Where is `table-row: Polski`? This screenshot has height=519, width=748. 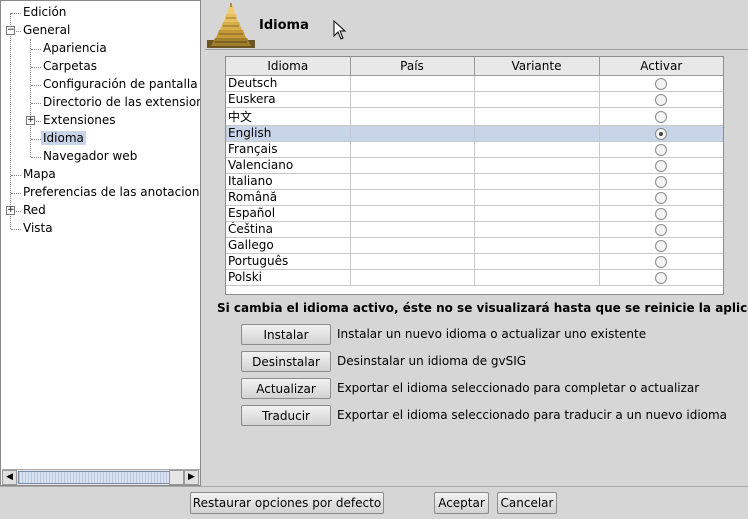
table-row: Polski is located at coordinates (474, 277).